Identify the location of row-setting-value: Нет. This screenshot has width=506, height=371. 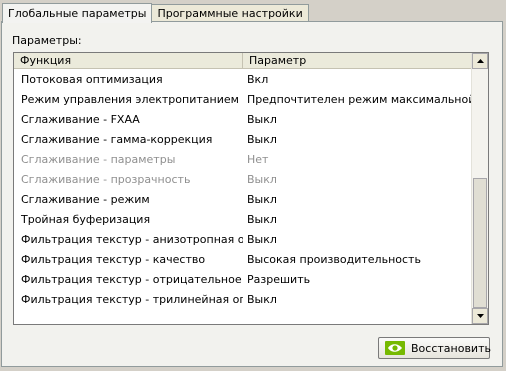
(357, 159).